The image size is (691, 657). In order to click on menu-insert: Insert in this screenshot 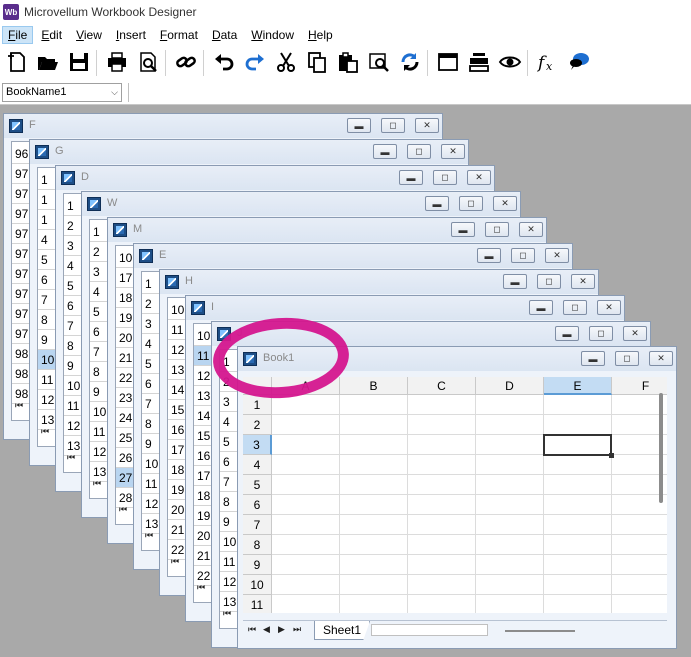, I will do `click(131, 35)`.